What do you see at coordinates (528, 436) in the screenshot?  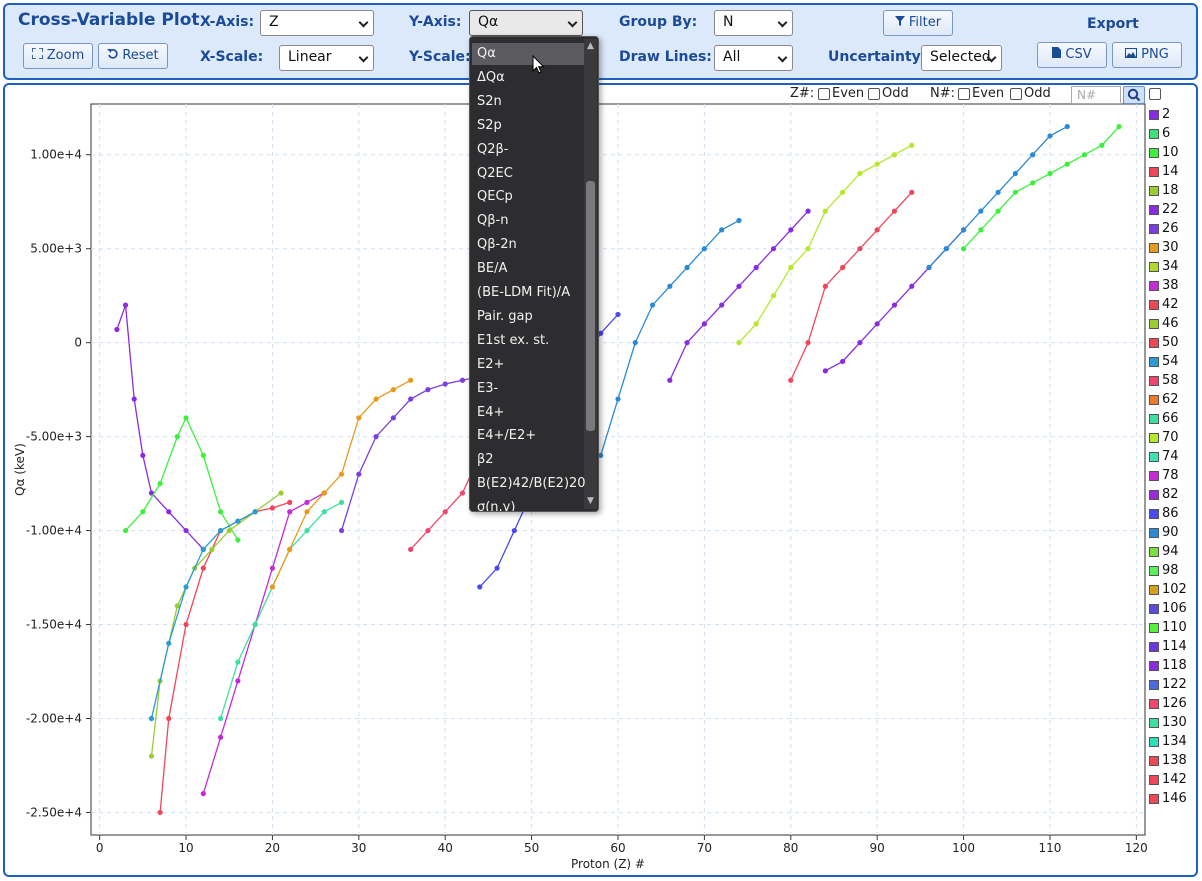 I see `y-axis-option: E4+/E2+` at bounding box center [528, 436].